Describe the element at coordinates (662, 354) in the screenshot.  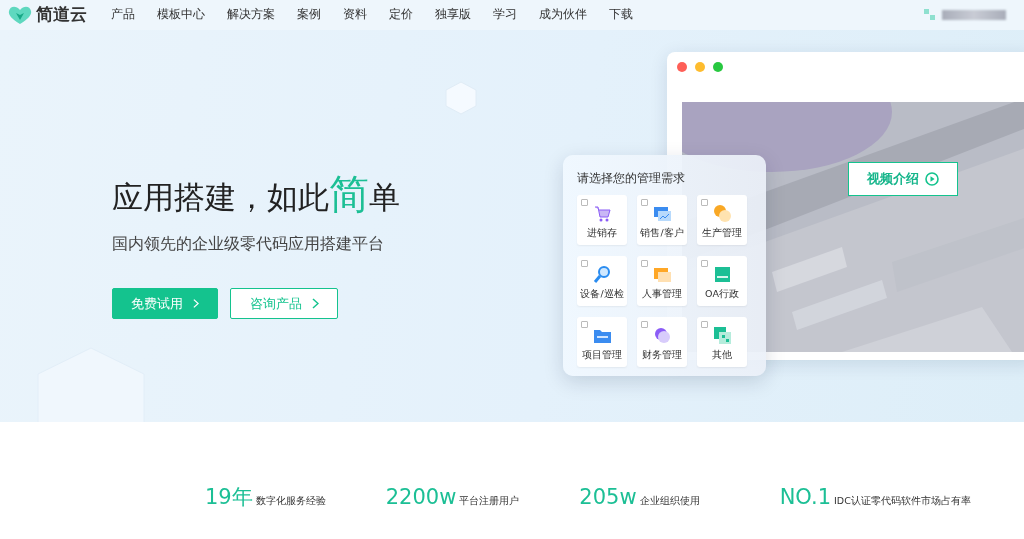
I see `option-label: 财务管理` at that location.